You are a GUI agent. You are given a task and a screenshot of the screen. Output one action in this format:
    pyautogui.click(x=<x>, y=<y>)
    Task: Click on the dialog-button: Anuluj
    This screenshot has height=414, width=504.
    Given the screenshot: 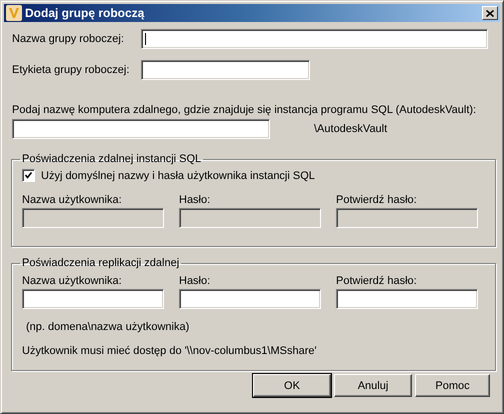 What is the action you would take?
    pyautogui.click(x=373, y=385)
    